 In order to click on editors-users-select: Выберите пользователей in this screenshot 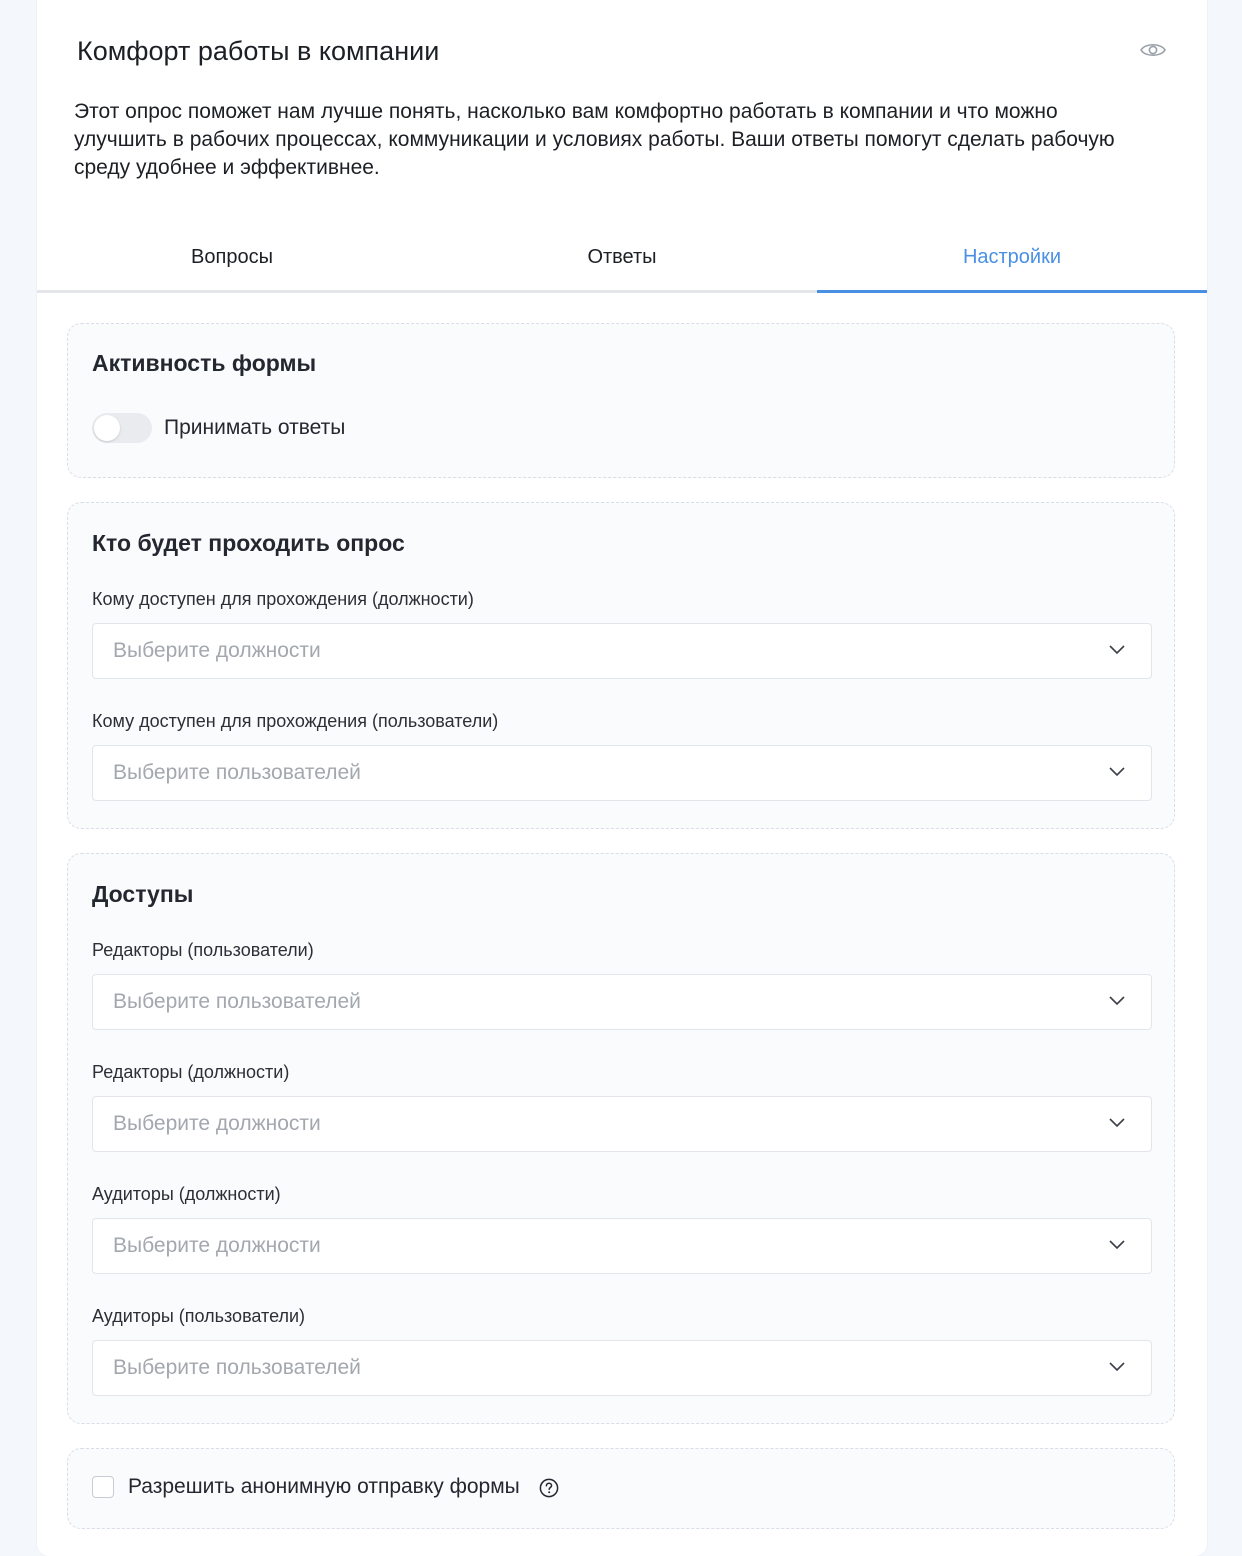, I will do `click(622, 1002)`.